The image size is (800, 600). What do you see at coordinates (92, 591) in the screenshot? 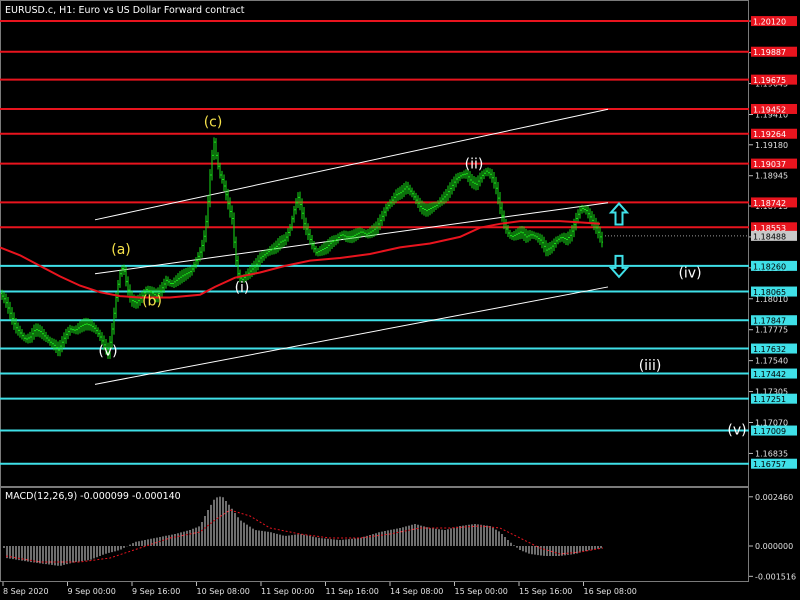
I see `time-tick-label: 9 Sep 00:00` at bounding box center [92, 591].